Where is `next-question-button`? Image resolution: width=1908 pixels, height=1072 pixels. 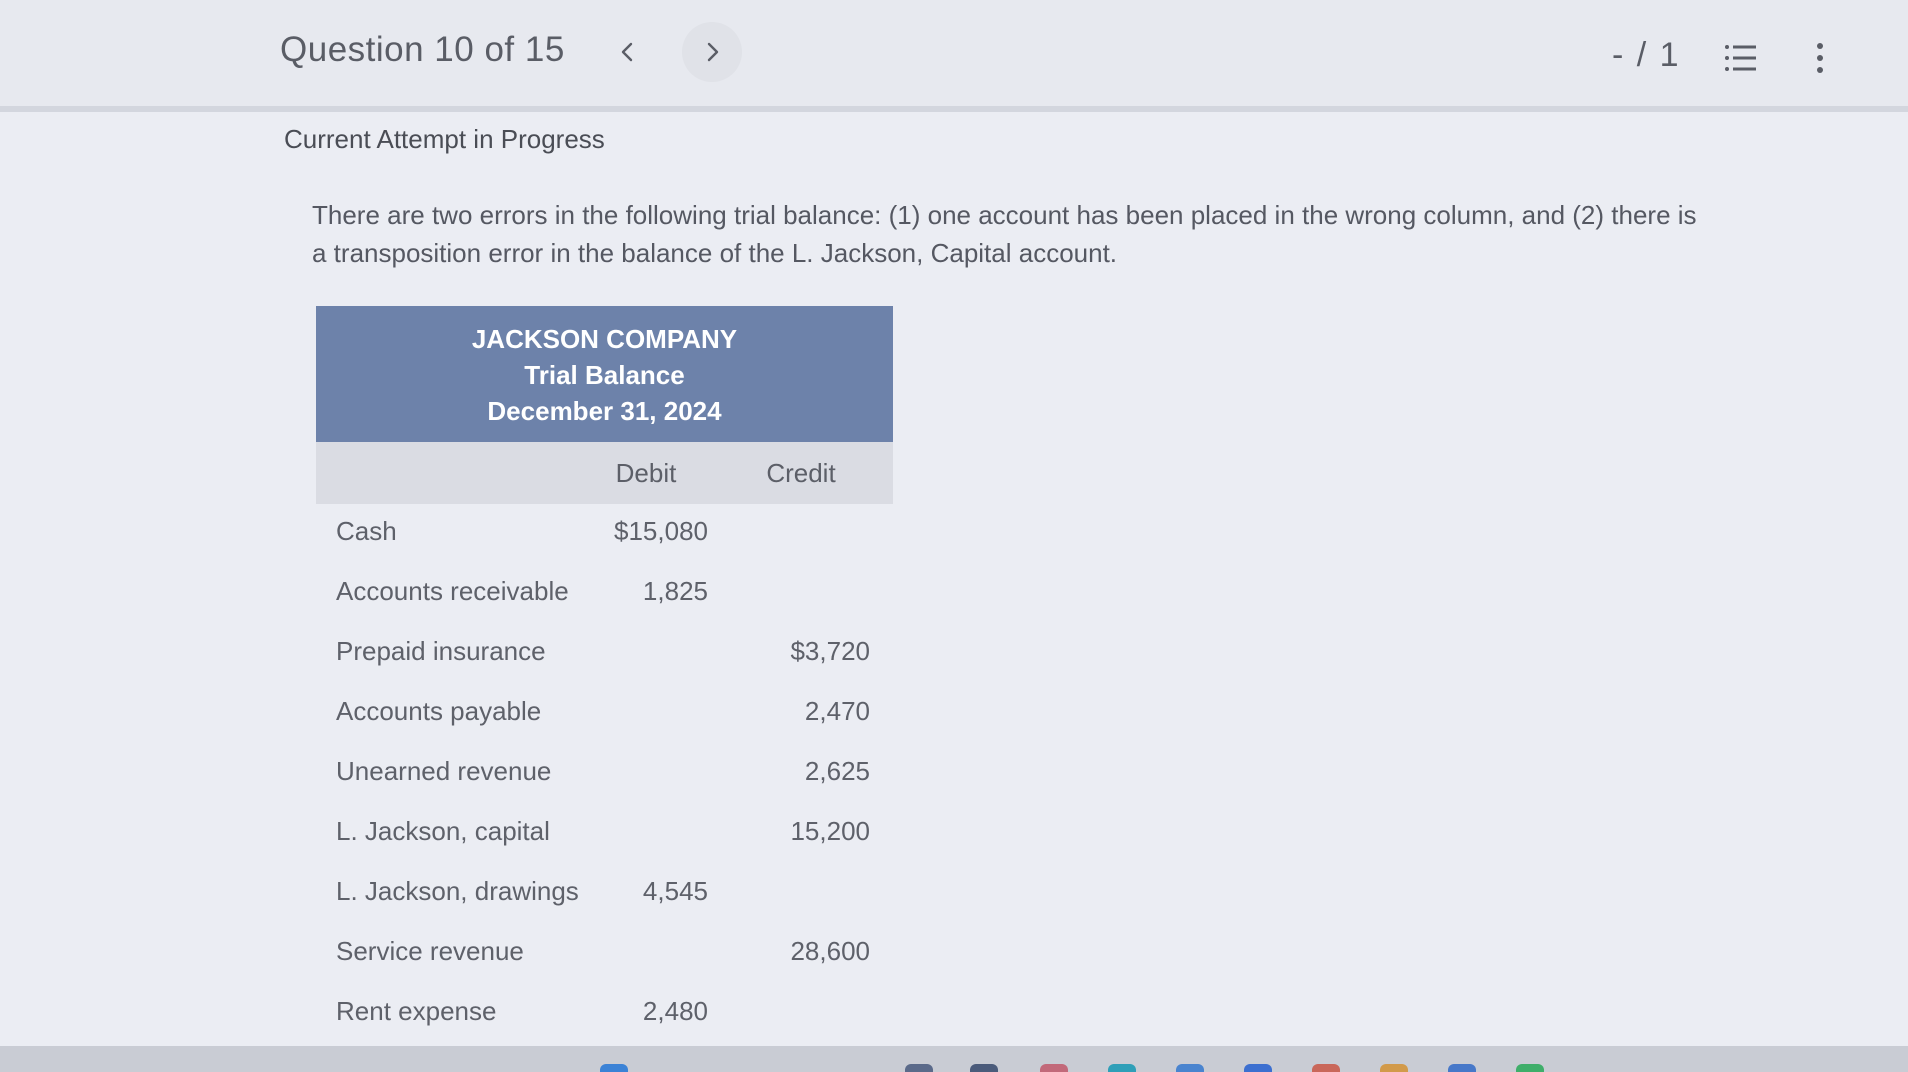
next-question-button is located at coordinates (712, 52).